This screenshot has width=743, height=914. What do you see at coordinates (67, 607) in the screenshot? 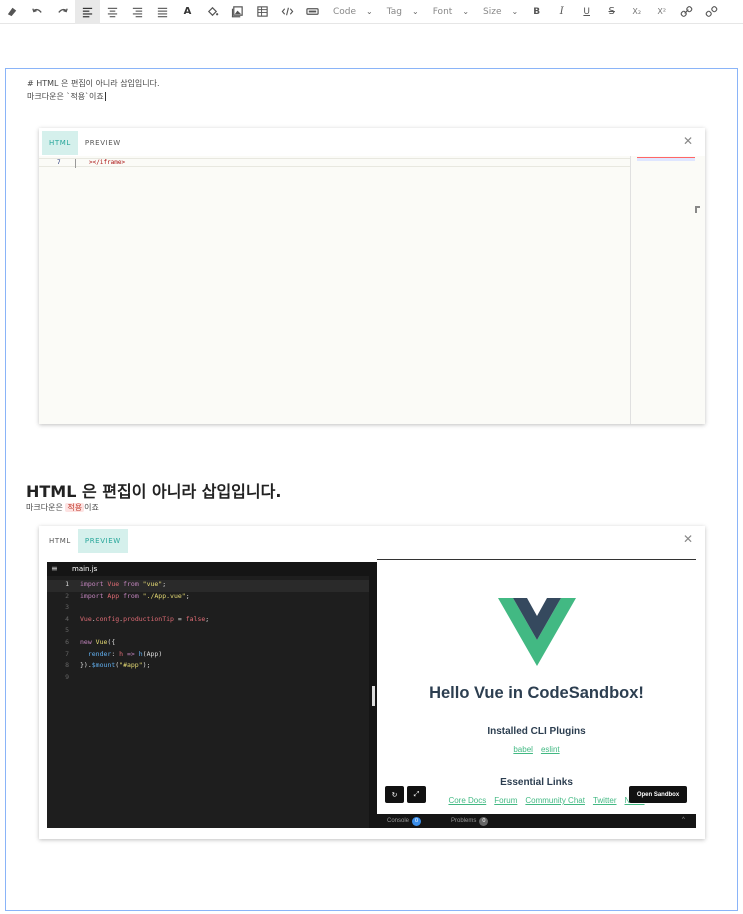
I see `line-number: 3` at bounding box center [67, 607].